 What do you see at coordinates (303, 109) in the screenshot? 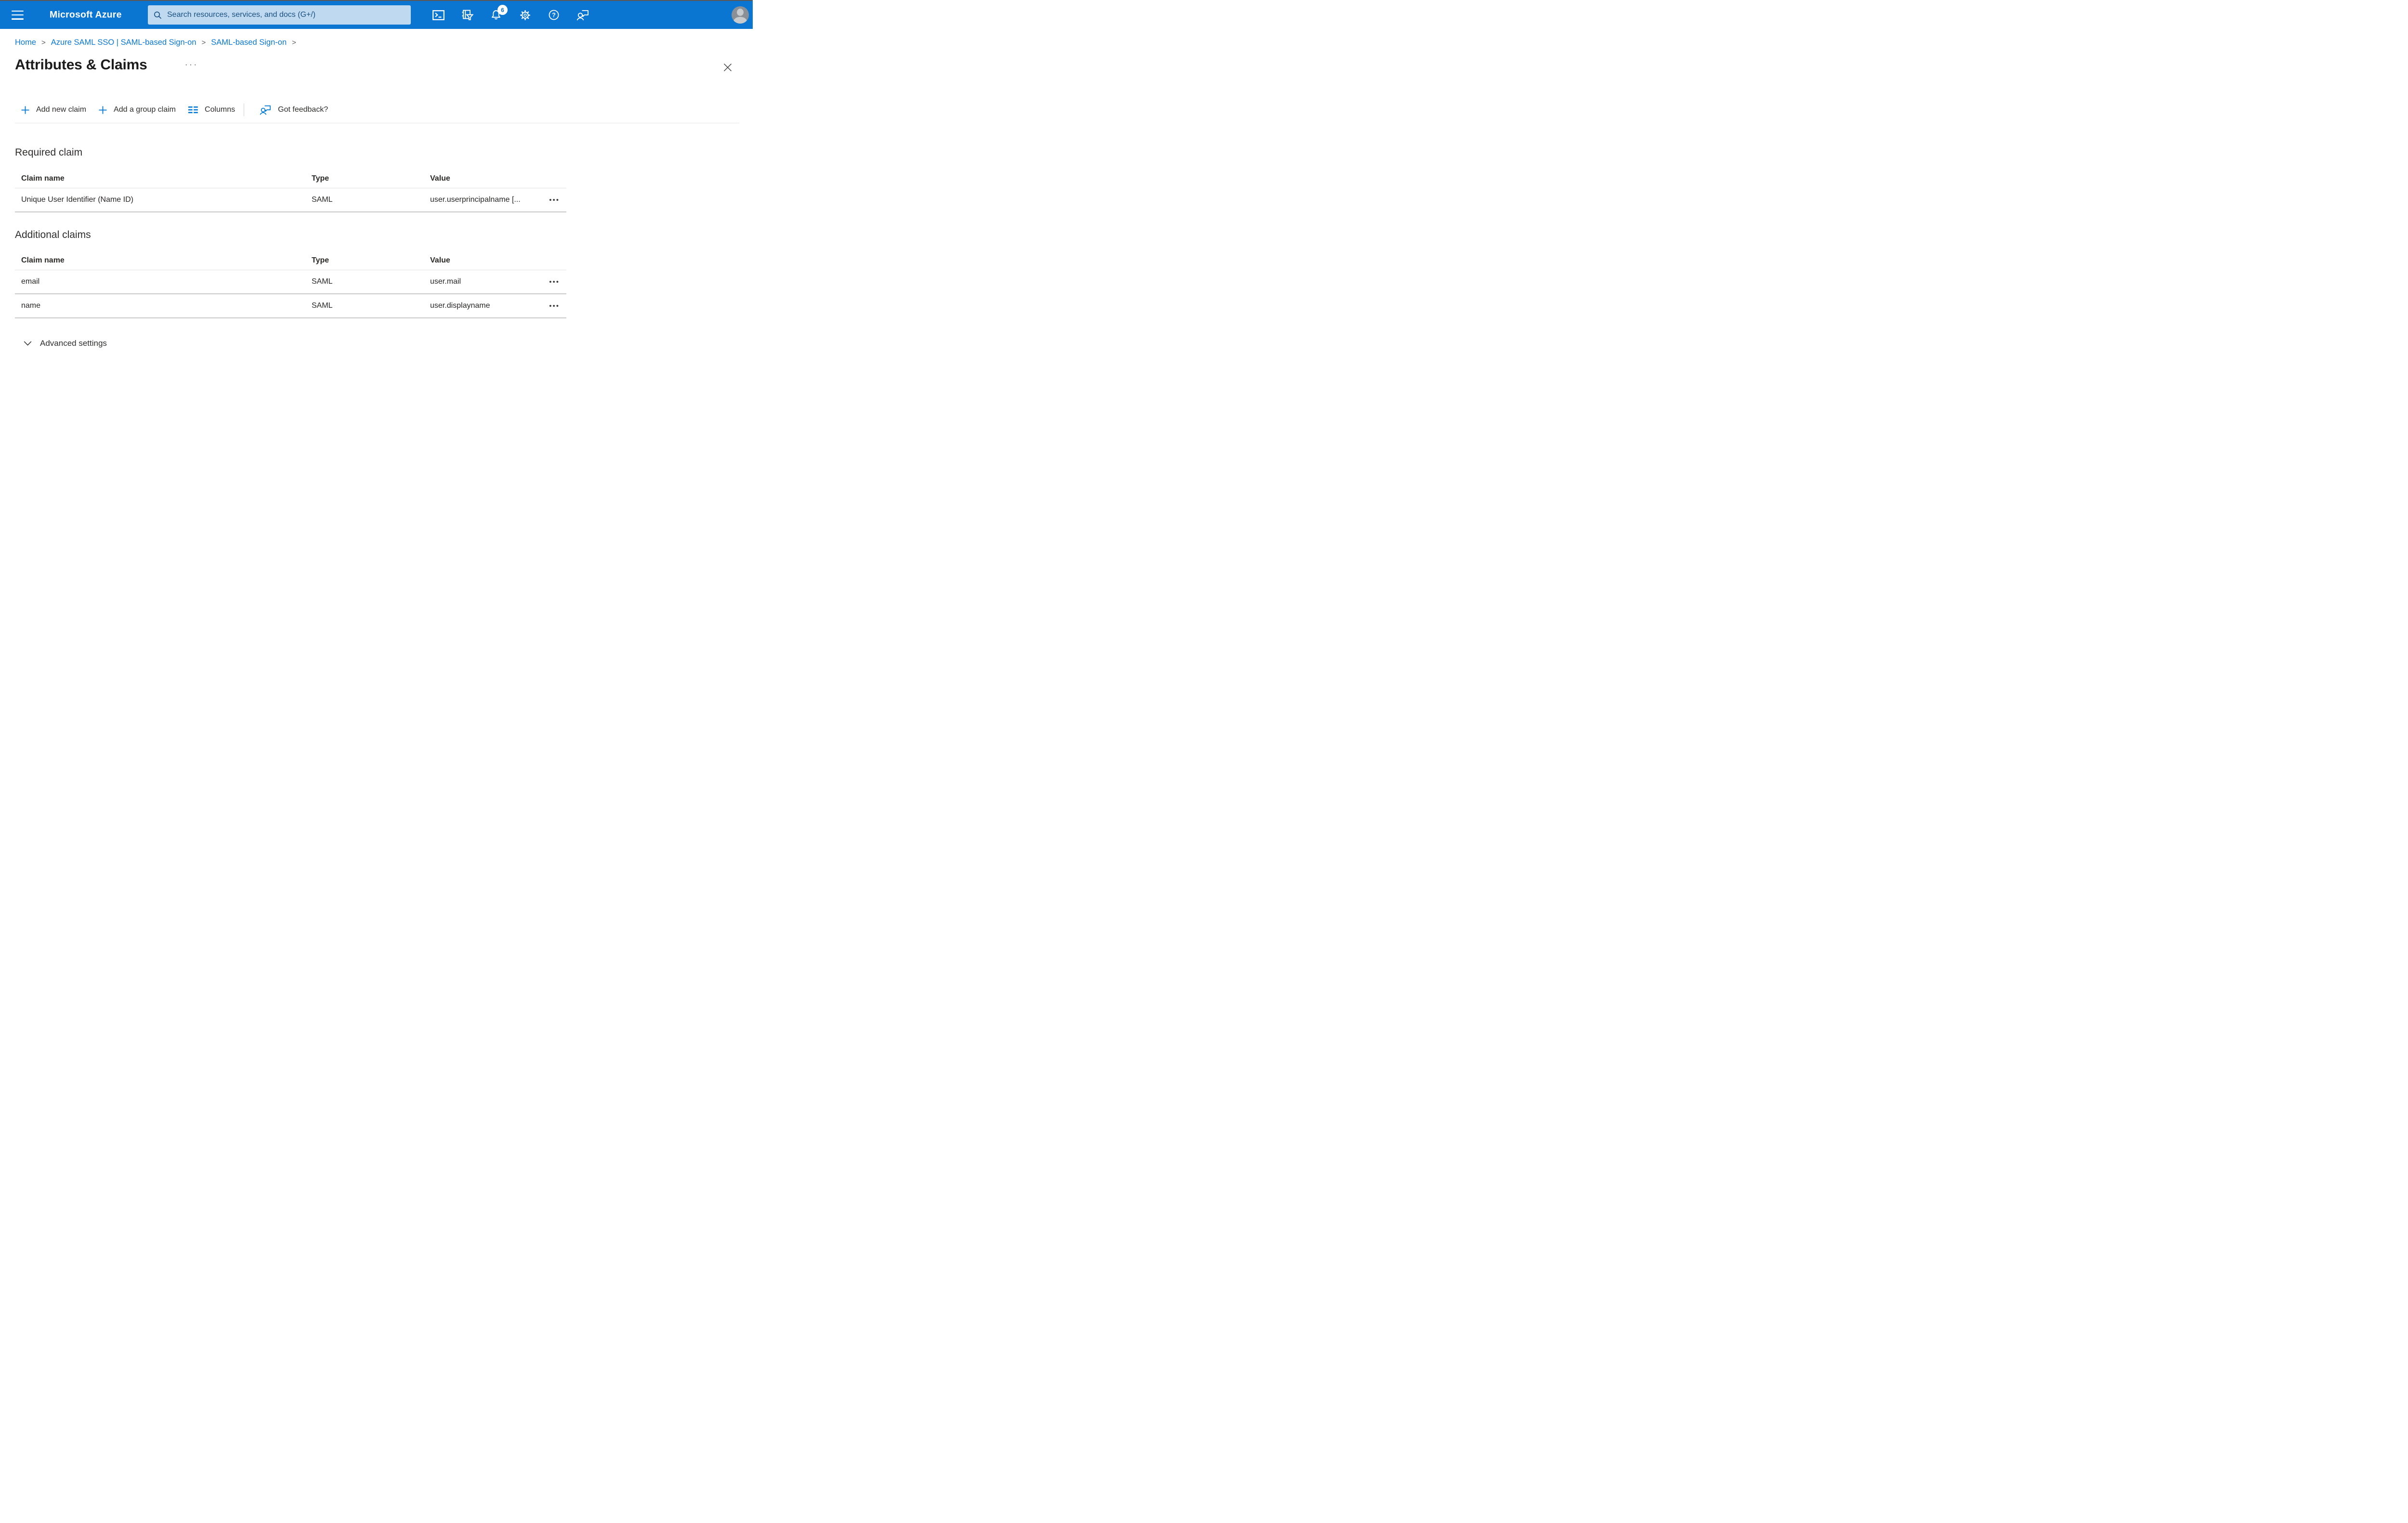
I see `got-feedback-label: Got feedback?` at bounding box center [303, 109].